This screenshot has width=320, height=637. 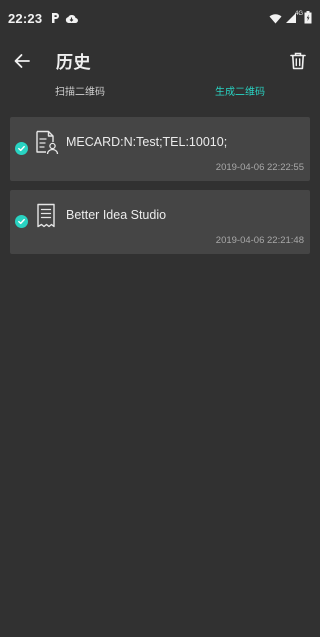 I want to click on cloud-icon, so click(x=72, y=18).